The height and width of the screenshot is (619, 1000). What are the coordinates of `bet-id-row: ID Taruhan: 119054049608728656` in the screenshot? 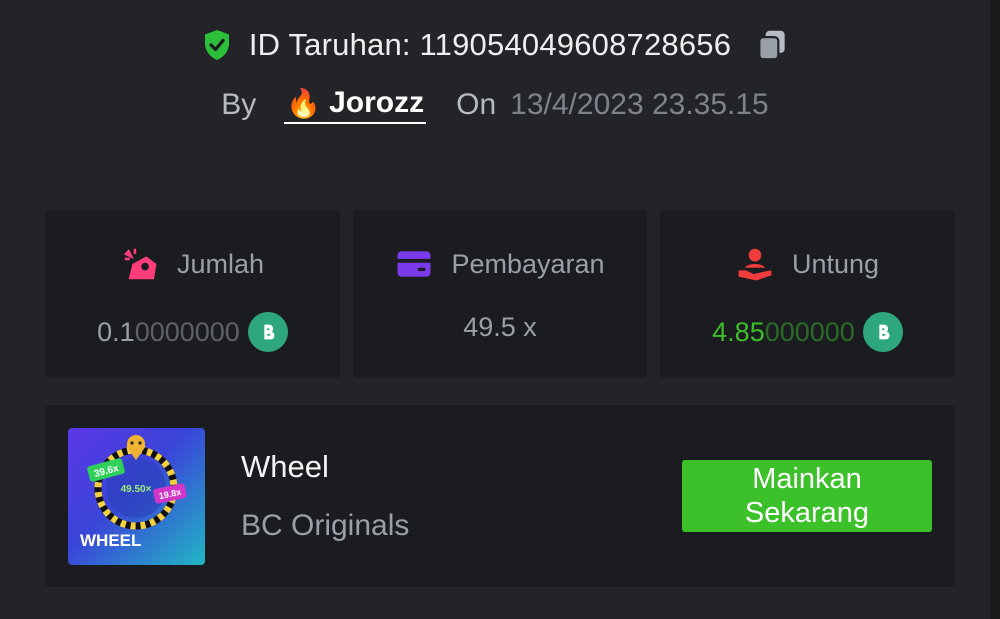 It's located at (495, 45).